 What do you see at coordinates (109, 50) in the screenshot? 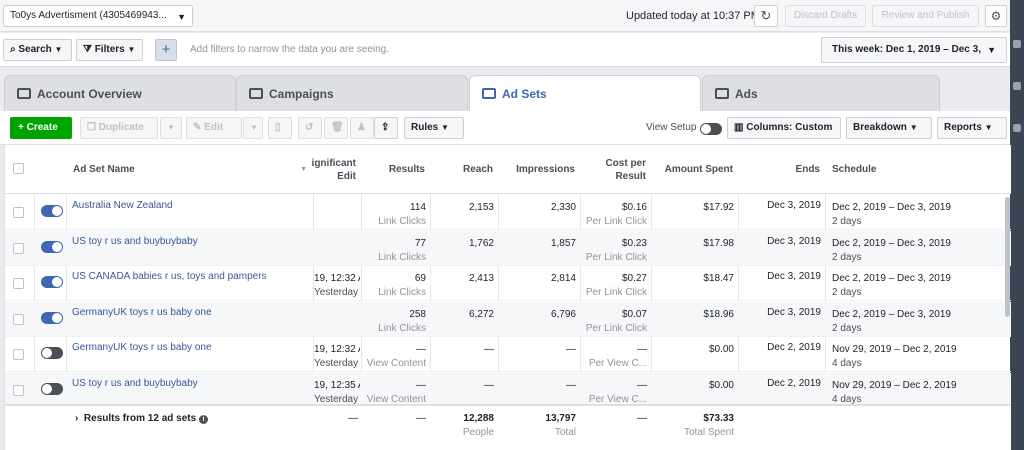
I see `filters-button: ⧩ Filters ▼` at bounding box center [109, 50].